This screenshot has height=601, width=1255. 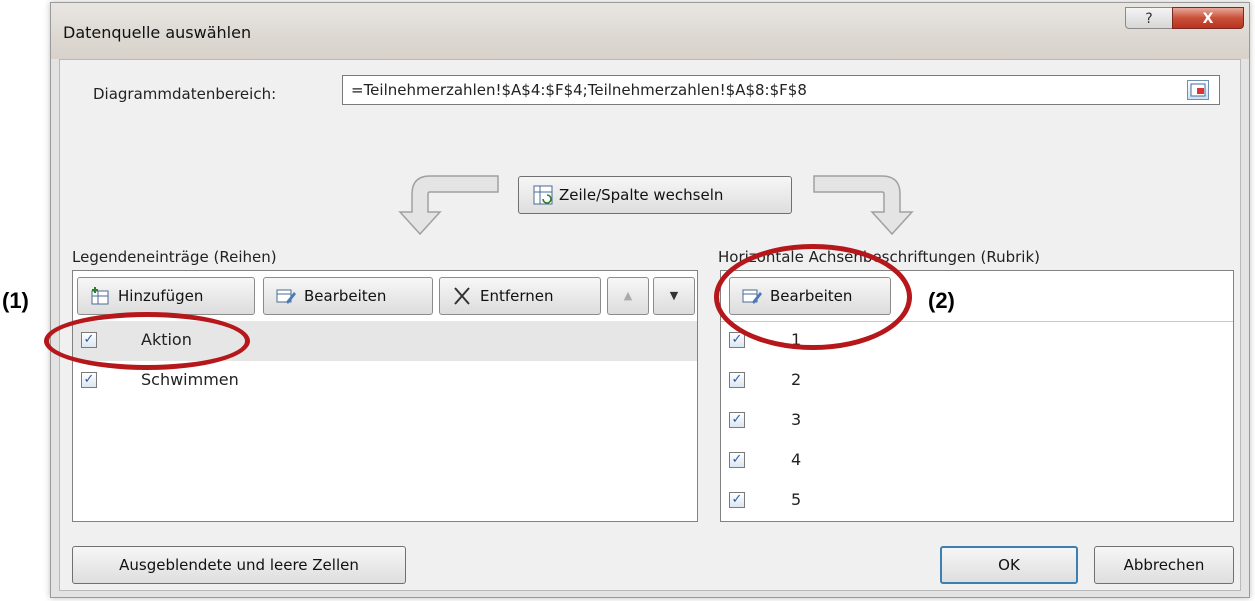 I want to click on axis-label-text: 3, so click(x=796, y=419).